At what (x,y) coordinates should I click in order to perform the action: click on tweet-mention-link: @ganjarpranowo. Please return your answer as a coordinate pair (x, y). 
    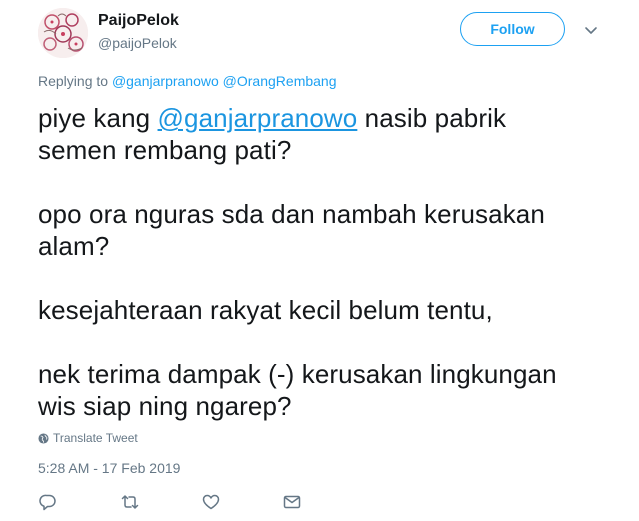
    Looking at the image, I should click on (258, 118).